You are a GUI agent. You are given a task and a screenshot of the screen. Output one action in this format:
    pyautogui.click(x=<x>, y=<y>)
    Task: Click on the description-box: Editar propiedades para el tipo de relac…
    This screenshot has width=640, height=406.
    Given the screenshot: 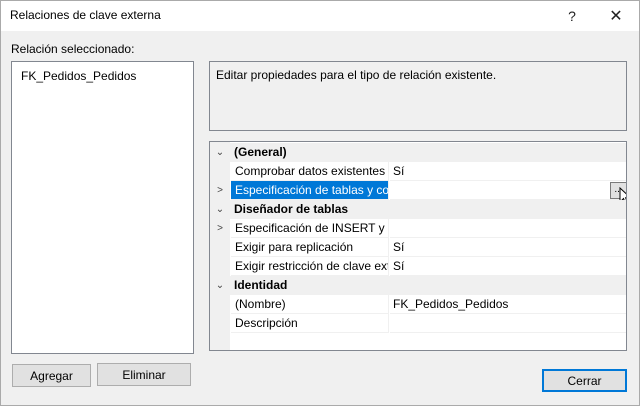 What is the action you would take?
    pyautogui.click(x=418, y=96)
    